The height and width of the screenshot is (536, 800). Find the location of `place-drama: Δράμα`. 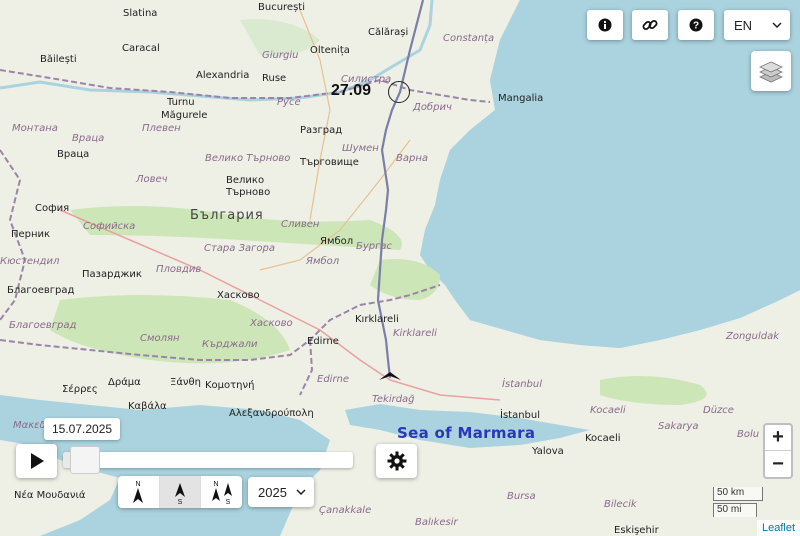

place-drama: Δράμα is located at coordinates (124, 382).